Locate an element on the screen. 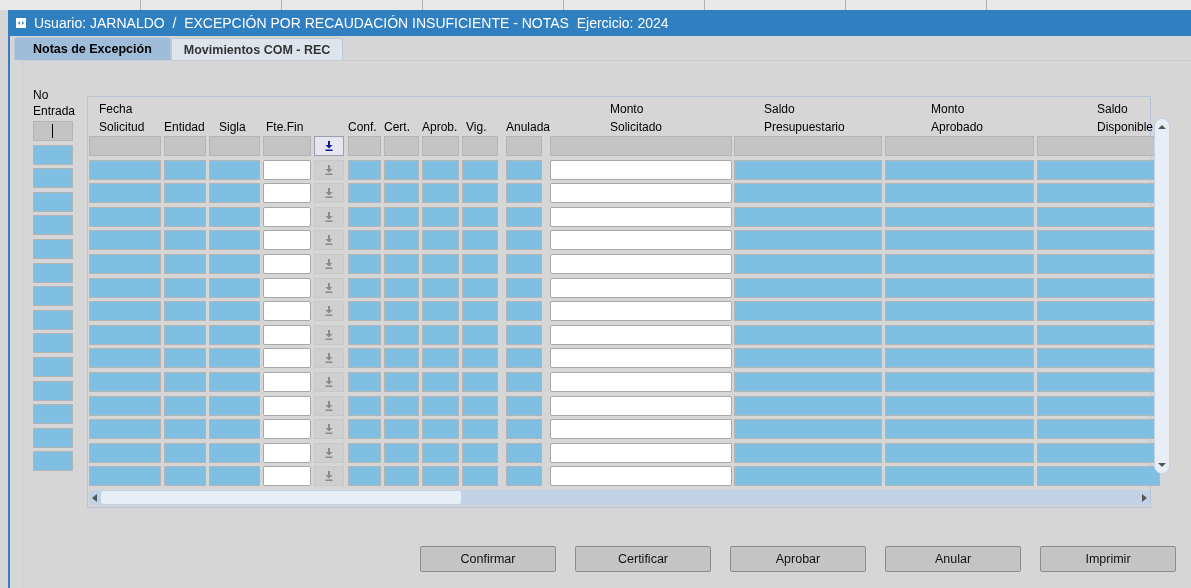 The image size is (1191, 588). column-header: Fte.Fin is located at coordinates (285, 127).